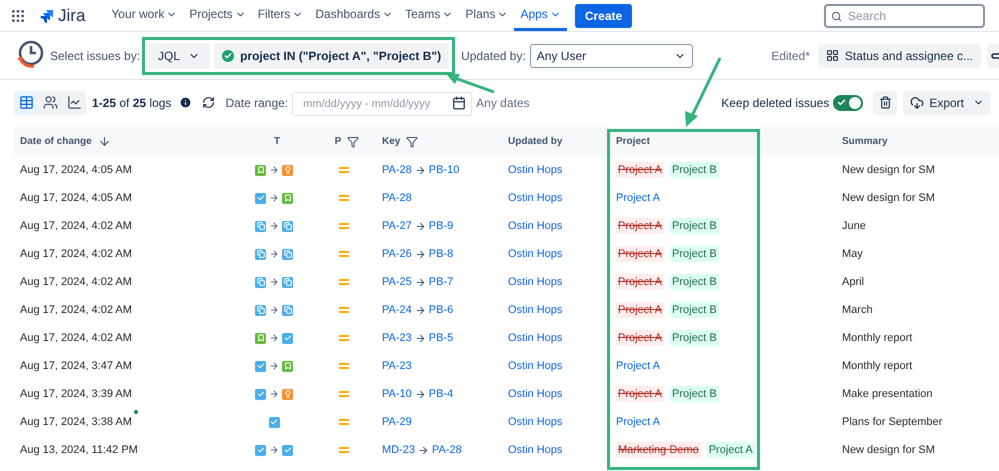  Describe the element at coordinates (865, 141) in the screenshot. I see `column-header: Summary` at that location.